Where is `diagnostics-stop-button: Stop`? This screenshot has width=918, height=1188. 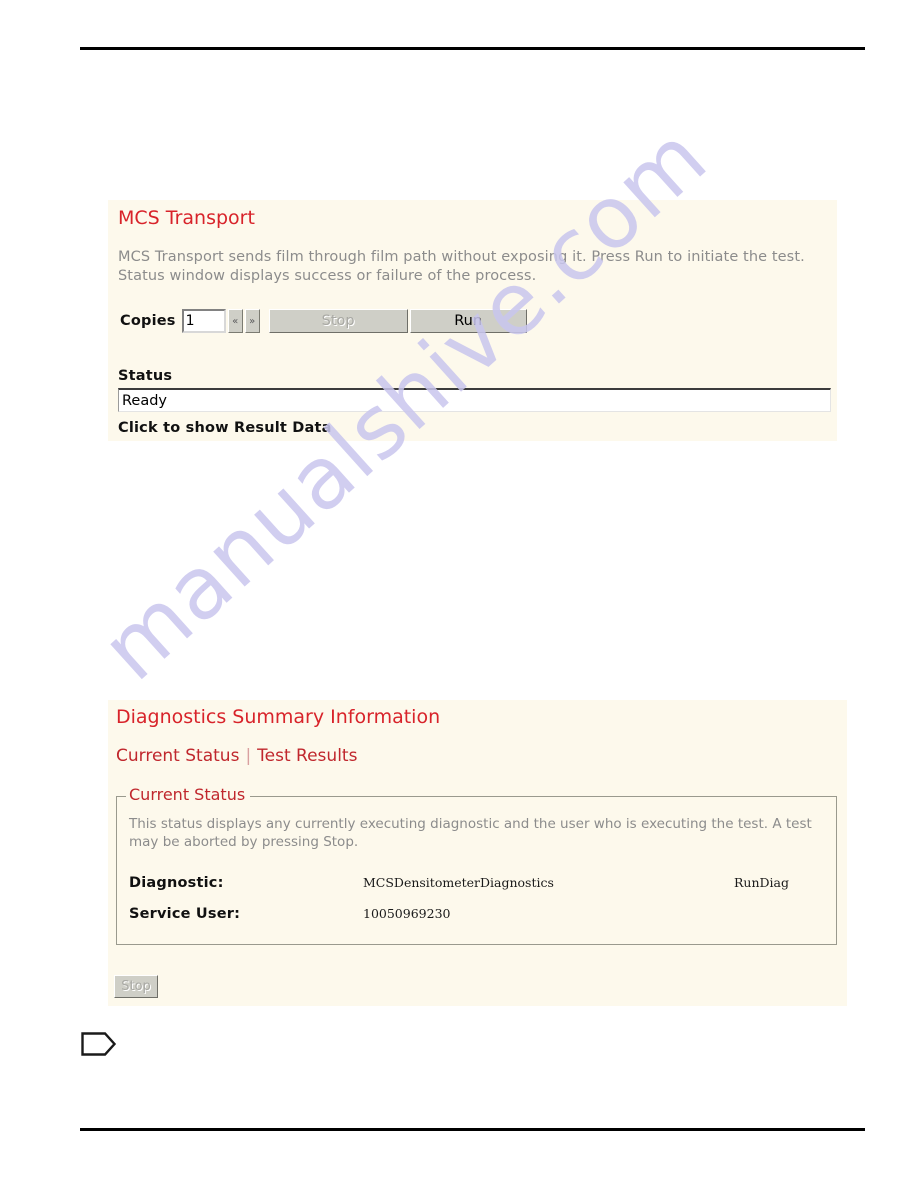
diagnostics-stop-button: Stop is located at coordinates (136, 986).